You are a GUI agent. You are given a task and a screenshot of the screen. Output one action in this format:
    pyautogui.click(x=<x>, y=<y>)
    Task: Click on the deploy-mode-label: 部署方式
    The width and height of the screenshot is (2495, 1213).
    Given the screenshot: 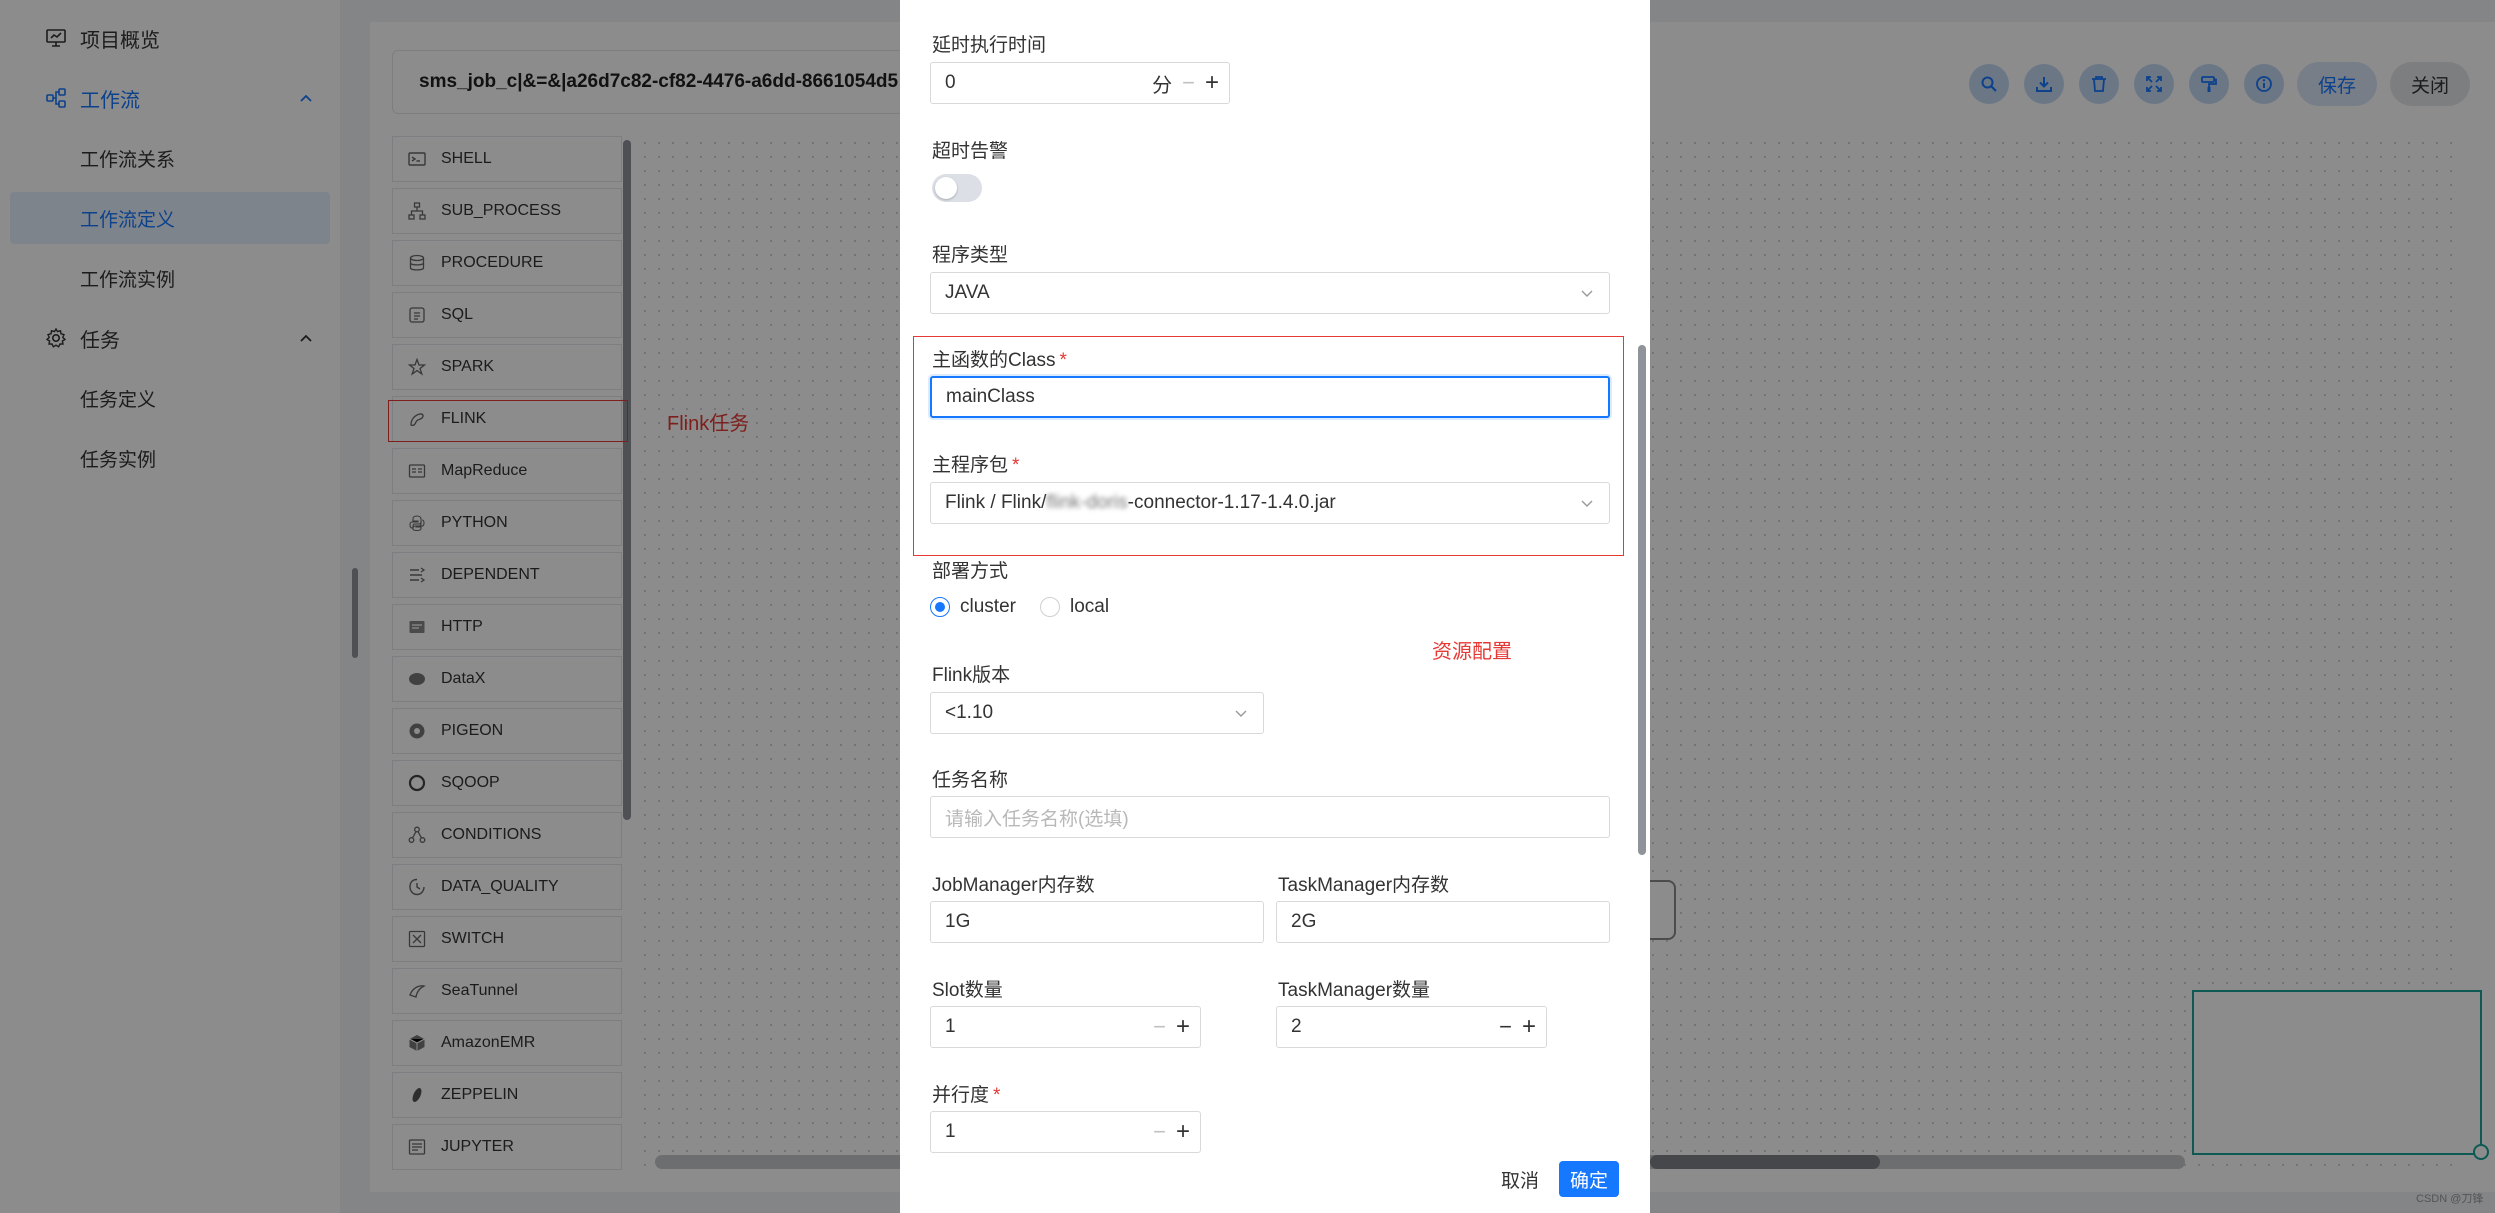 What is the action you would take?
    pyautogui.click(x=970, y=571)
    